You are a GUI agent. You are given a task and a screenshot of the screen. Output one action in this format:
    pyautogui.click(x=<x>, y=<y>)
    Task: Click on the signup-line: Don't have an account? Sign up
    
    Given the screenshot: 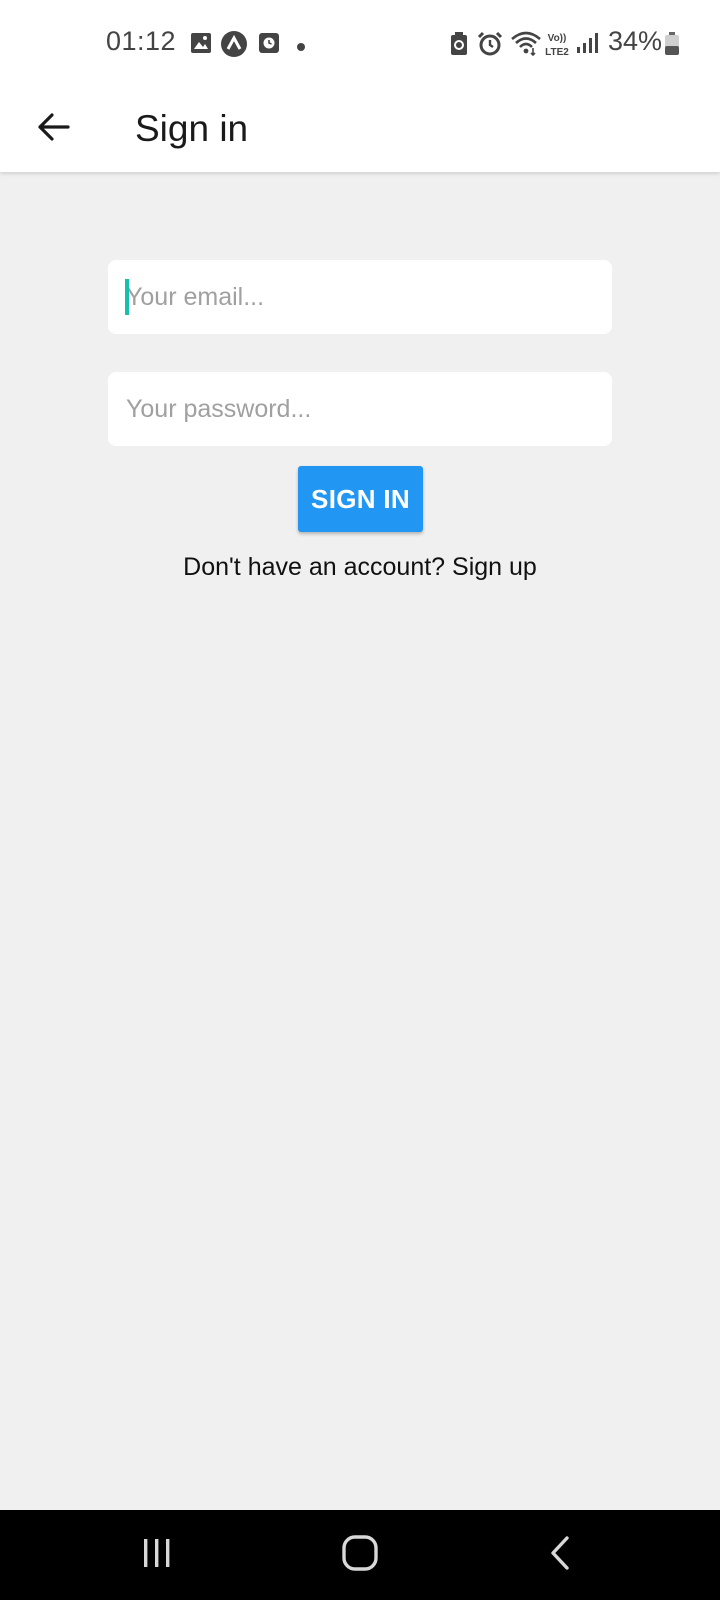 What is the action you would take?
    pyautogui.click(x=360, y=567)
    